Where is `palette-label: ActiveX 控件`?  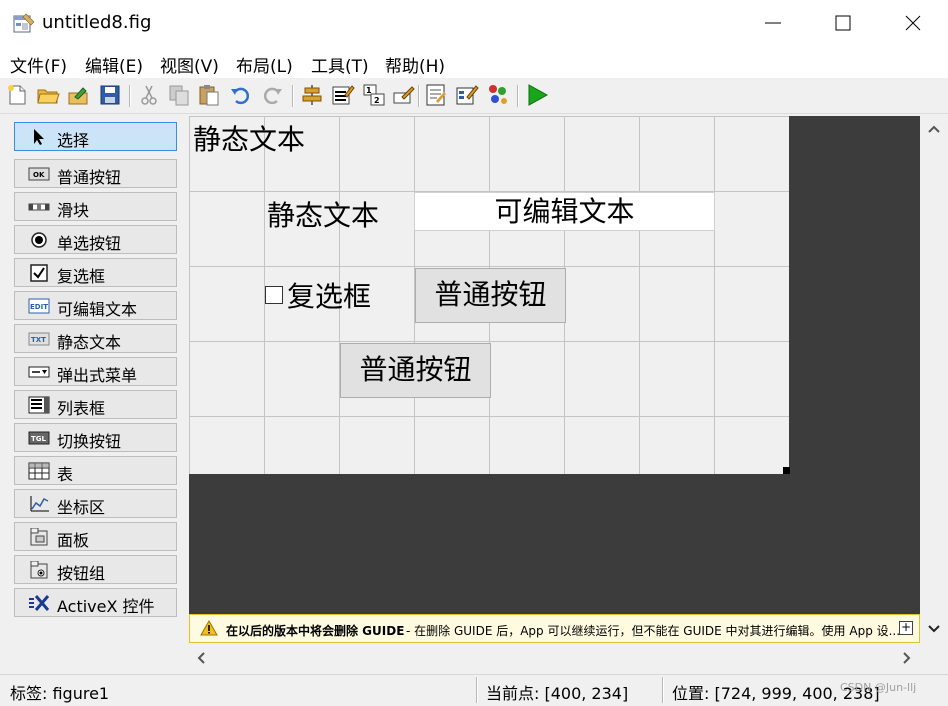 palette-label: ActiveX 控件 is located at coordinates (106, 606).